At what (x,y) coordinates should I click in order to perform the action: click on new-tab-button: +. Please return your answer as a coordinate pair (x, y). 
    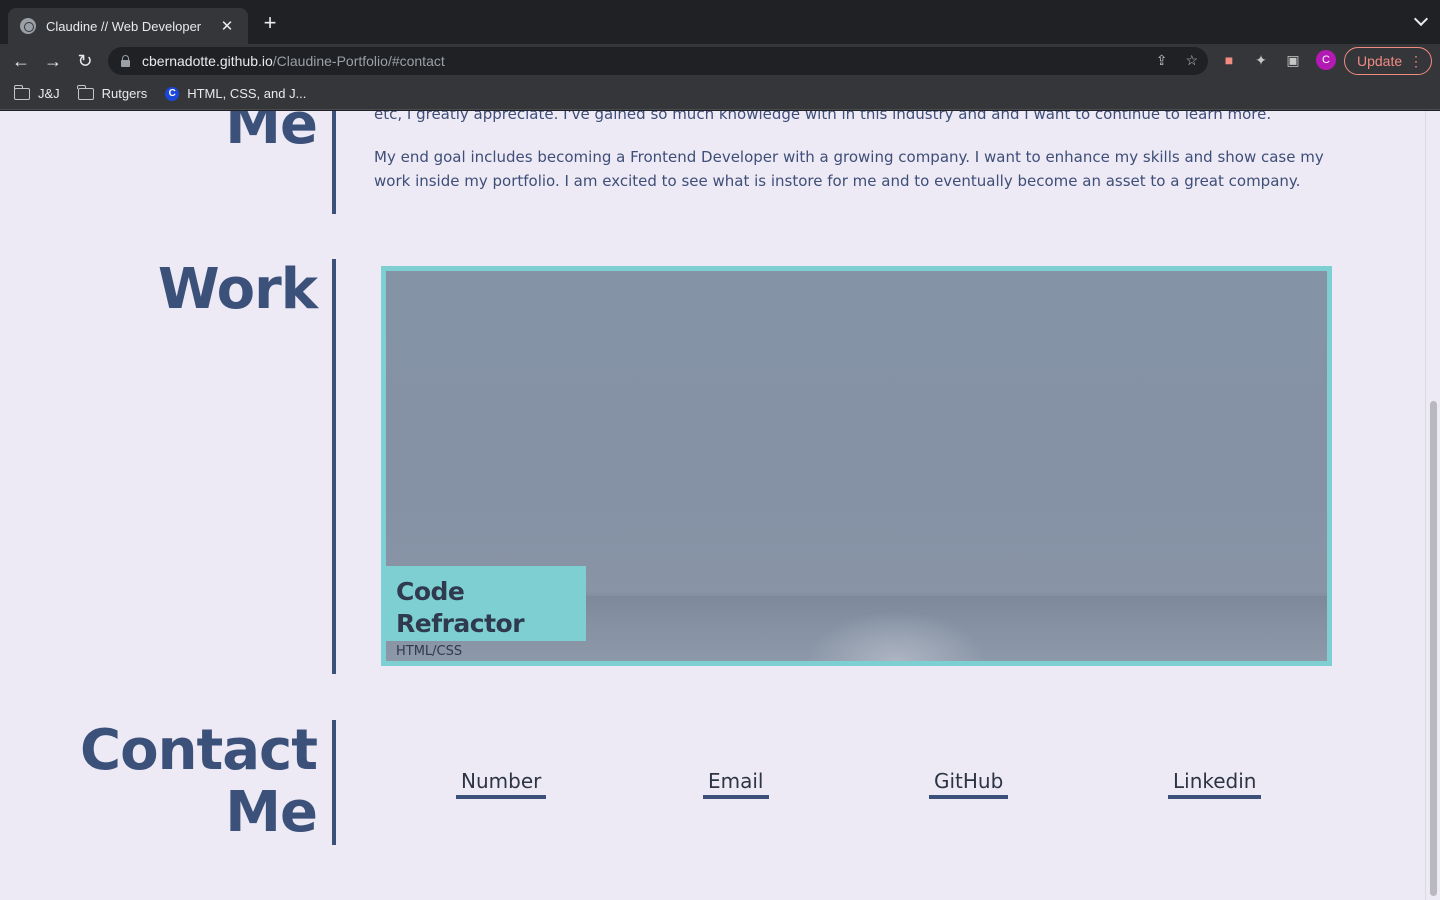
    Looking at the image, I should click on (270, 23).